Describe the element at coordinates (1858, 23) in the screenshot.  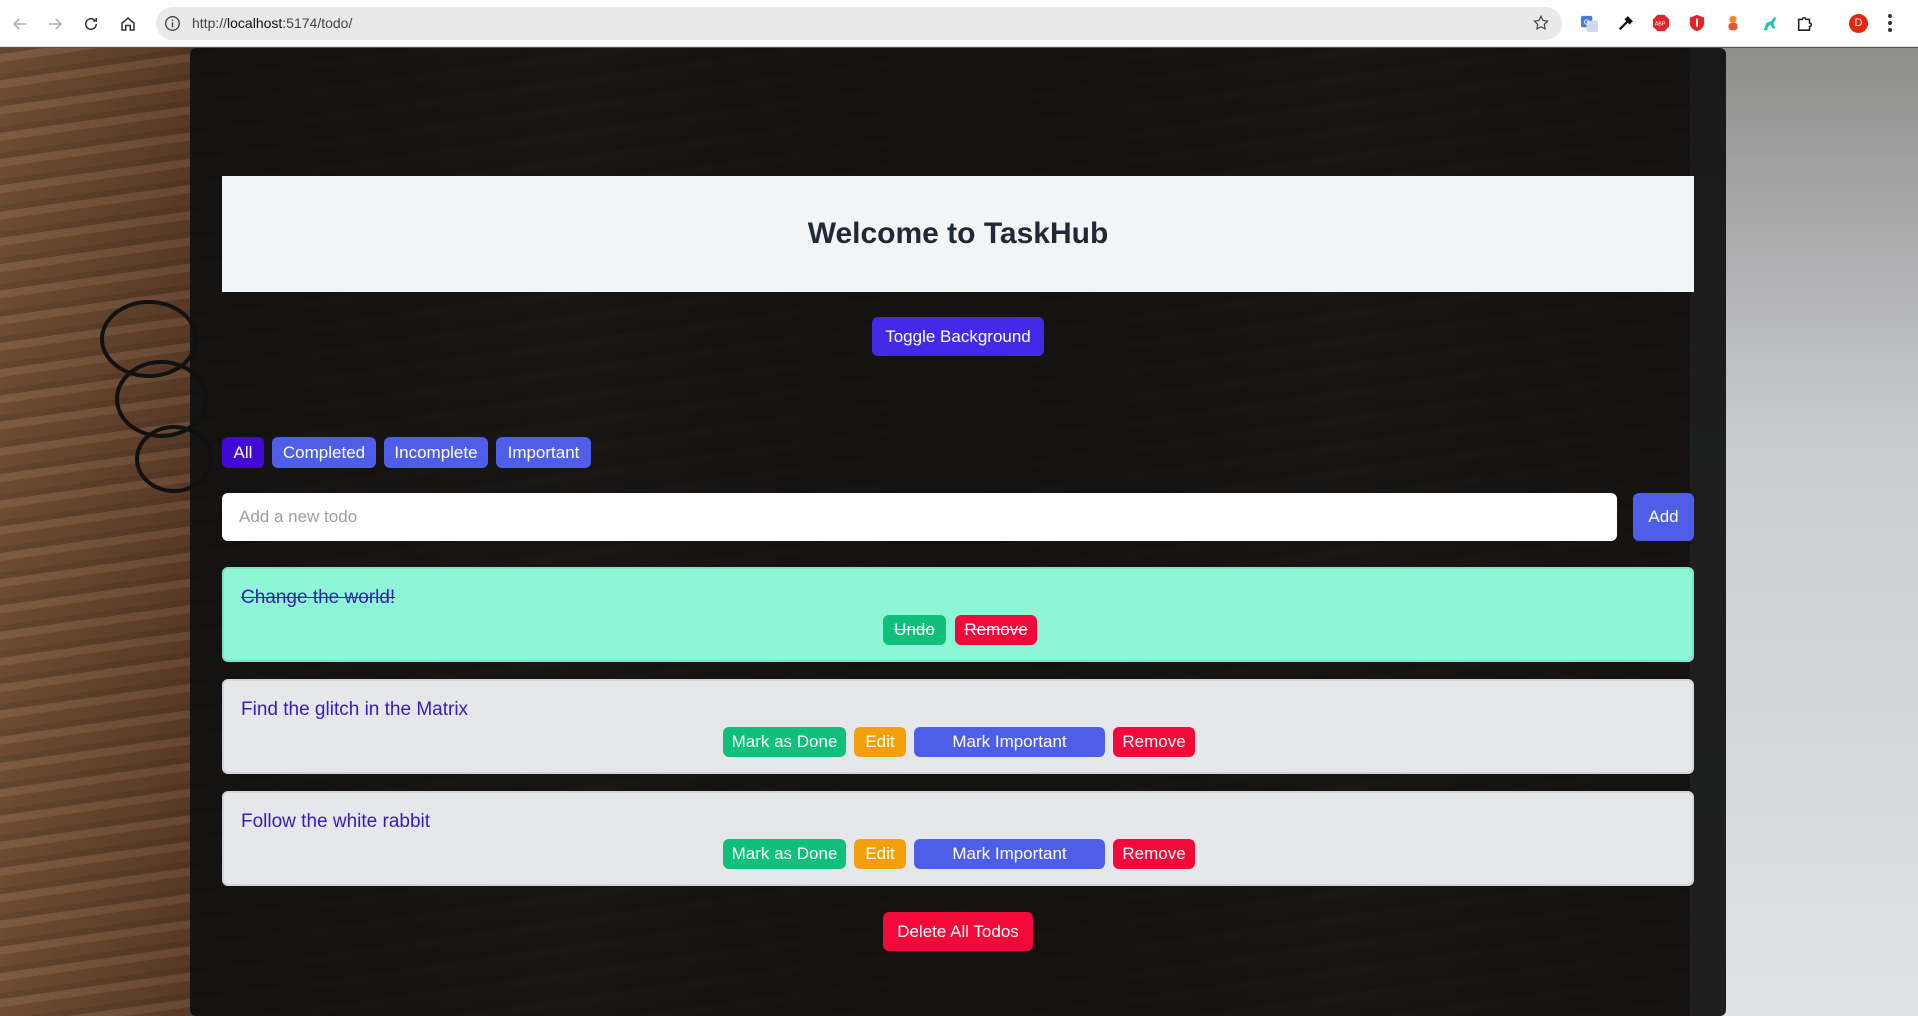
I see `profile-avatar: D` at that location.